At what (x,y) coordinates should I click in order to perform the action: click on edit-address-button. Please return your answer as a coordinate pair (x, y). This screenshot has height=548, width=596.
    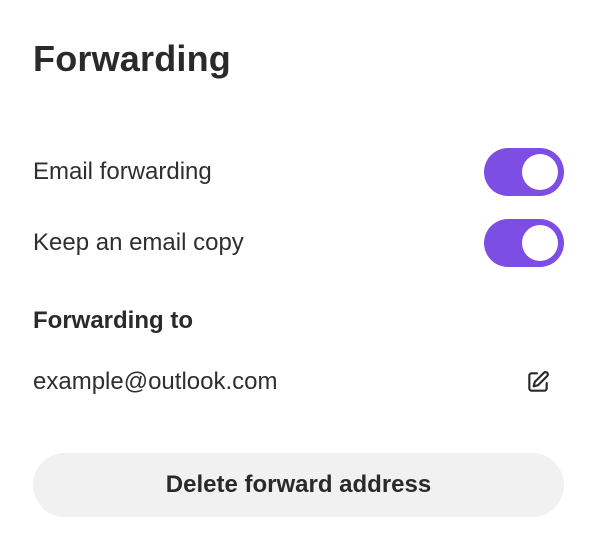
    Looking at the image, I should click on (538, 382).